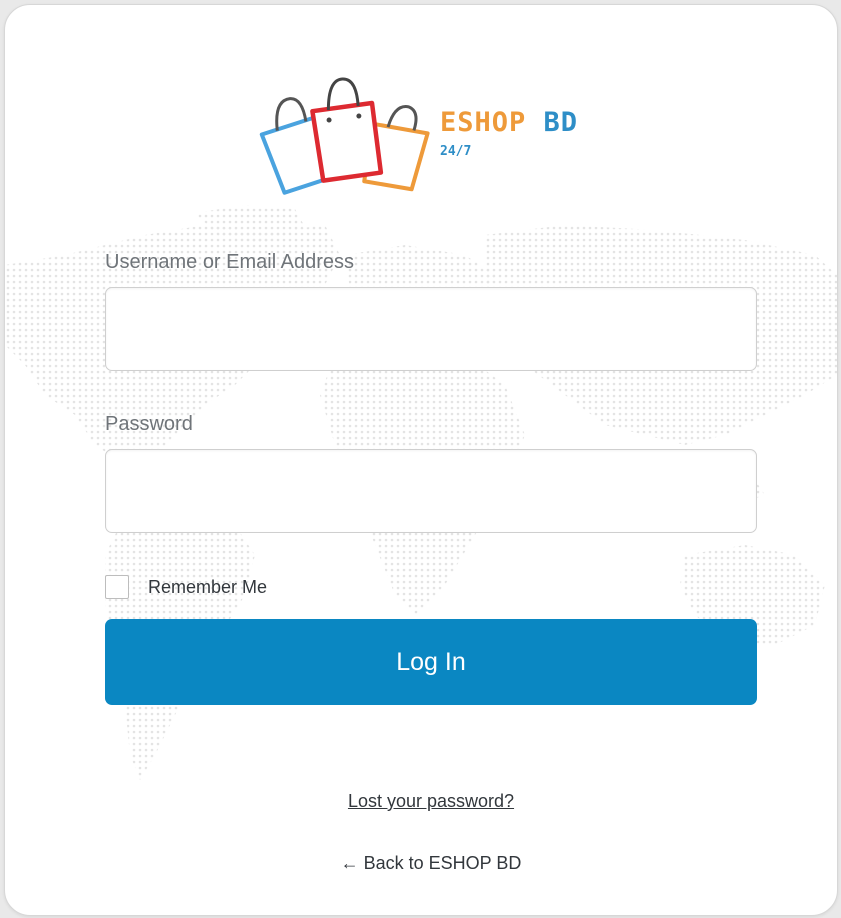  I want to click on log-in-button: Log In, so click(431, 662).